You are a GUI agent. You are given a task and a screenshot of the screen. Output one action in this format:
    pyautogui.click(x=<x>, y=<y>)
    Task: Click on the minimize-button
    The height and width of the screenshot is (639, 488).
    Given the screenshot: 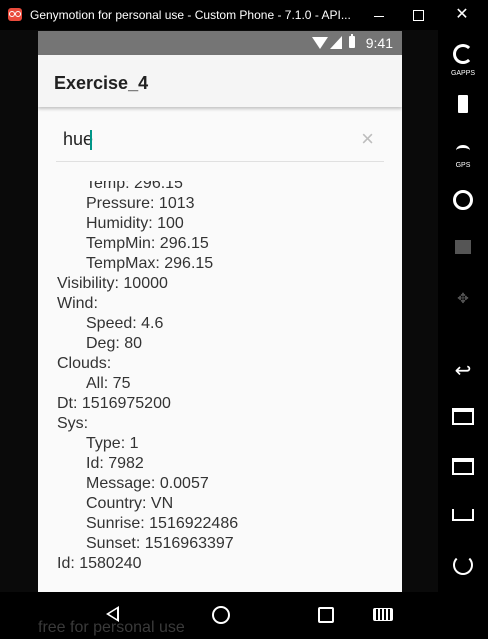 What is the action you would take?
    pyautogui.click(x=379, y=15)
    